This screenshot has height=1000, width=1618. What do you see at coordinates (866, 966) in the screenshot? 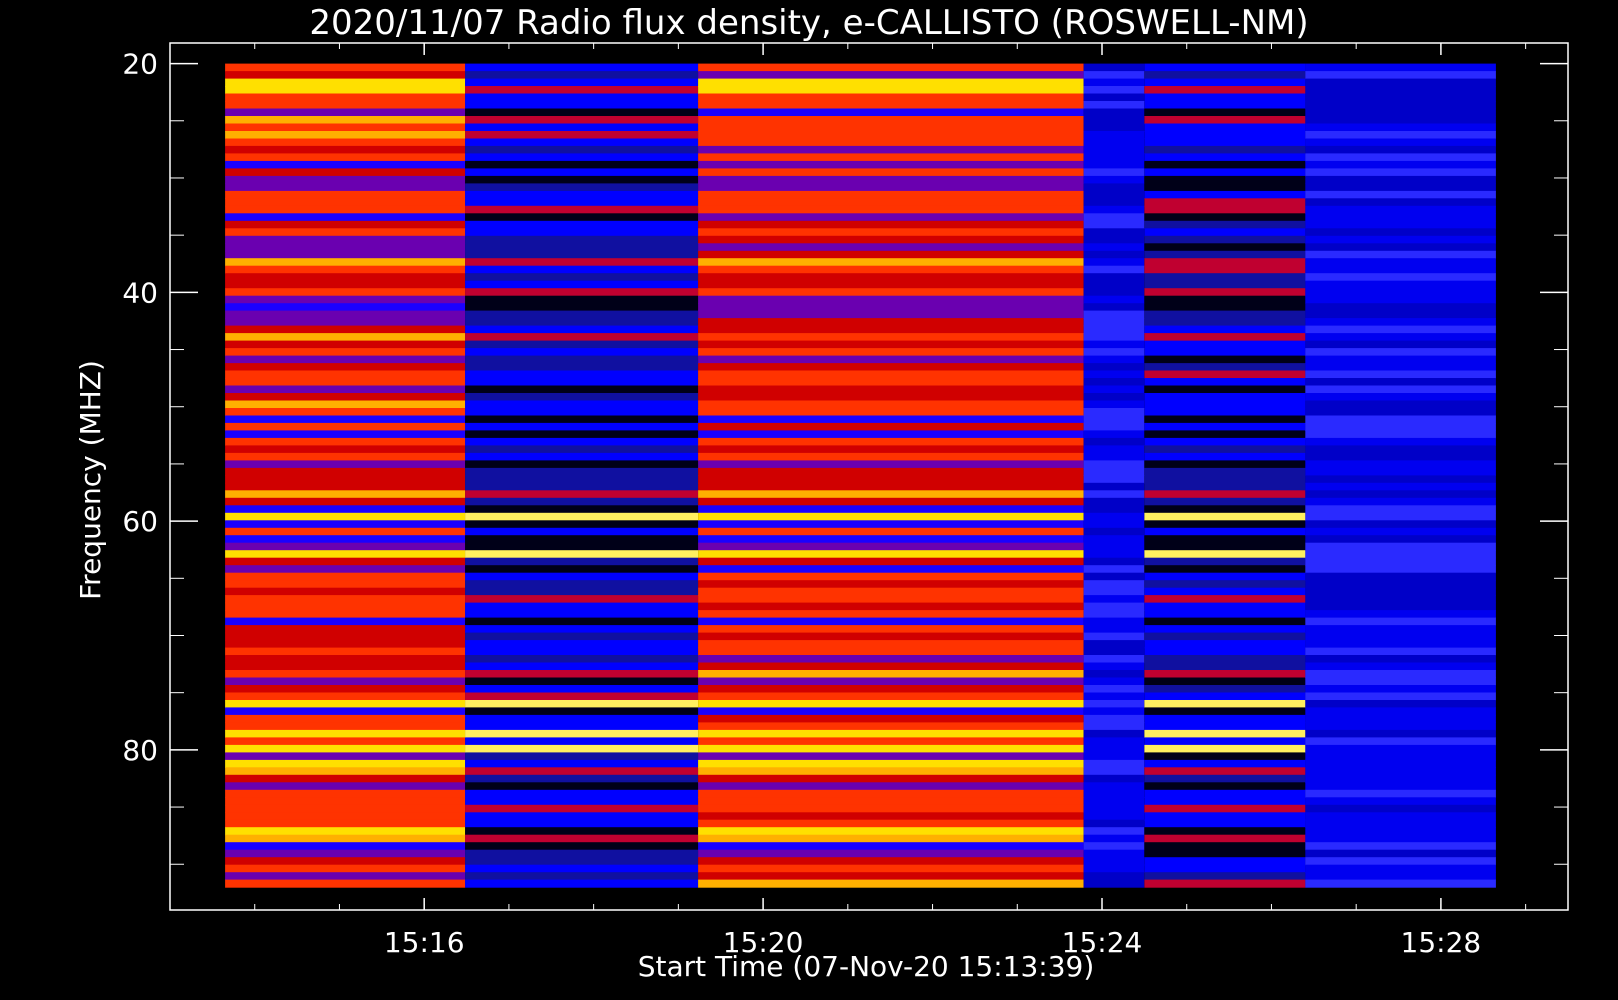
I see `x-axis-label: Start Time (07-Nov-20 15:13:39)` at bounding box center [866, 966].